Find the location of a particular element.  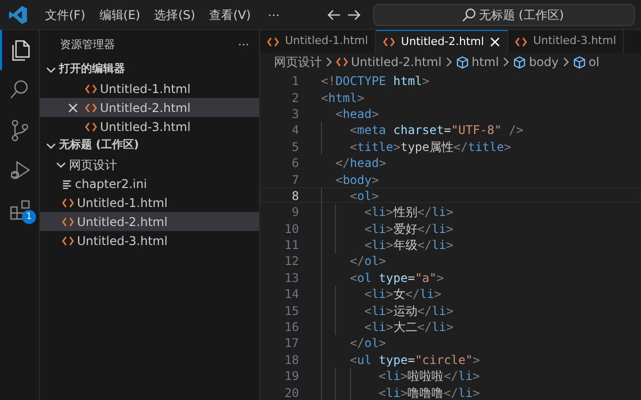

code-line: <li>爱好</li> is located at coordinates (387, 228).